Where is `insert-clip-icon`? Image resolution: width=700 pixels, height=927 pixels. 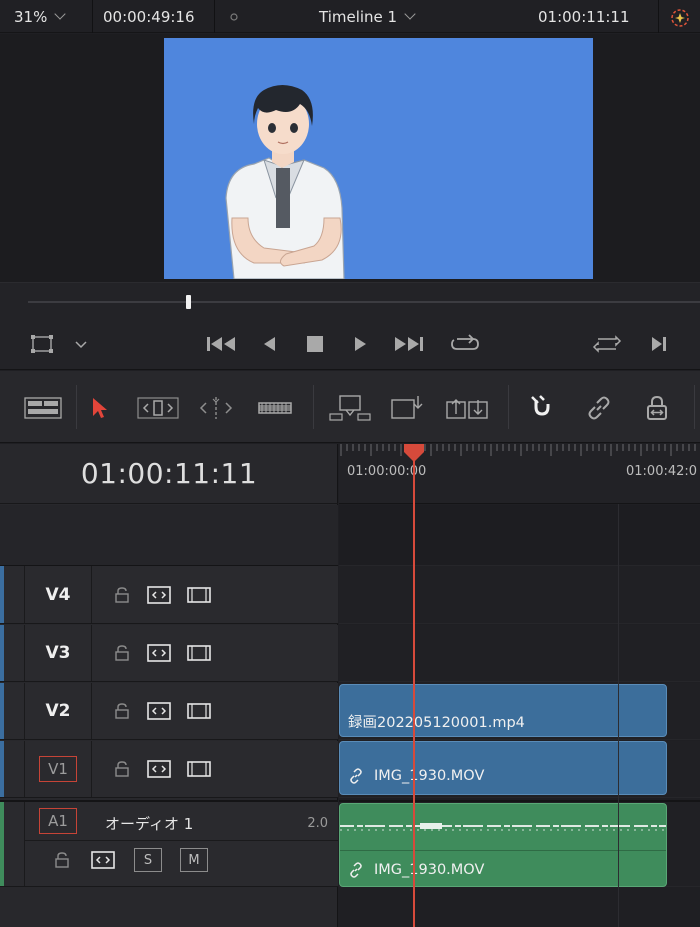
insert-clip-icon is located at coordinates (350, 408).